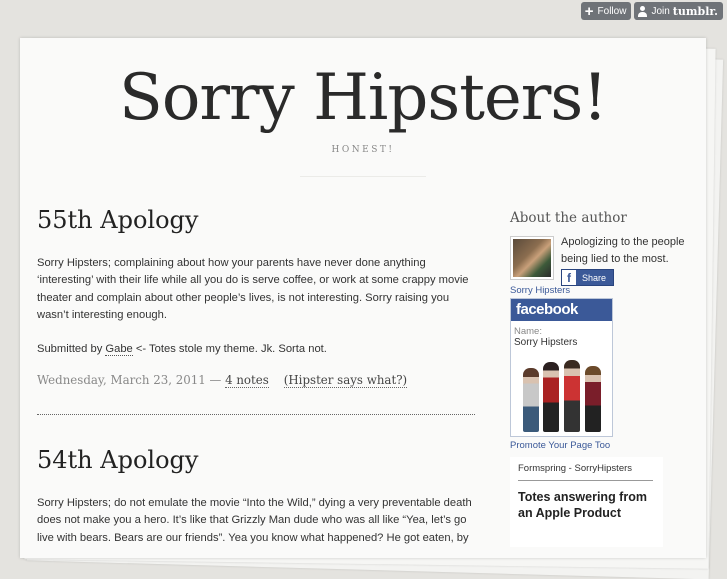 This screenshot has height=579, width=727. I want to click on share-label: Share, so click(594, 277).